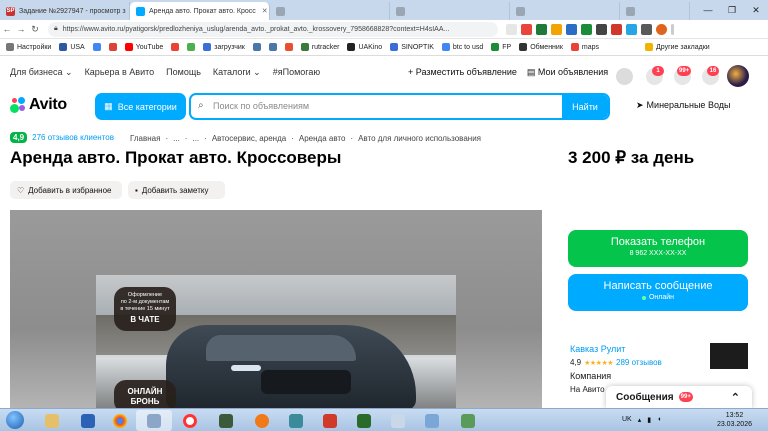 This screenshot has width=768, height=431. I want to click on show-phone-button: Показать телефон 8 962 XXX-XX-XX, so click(658, 248).